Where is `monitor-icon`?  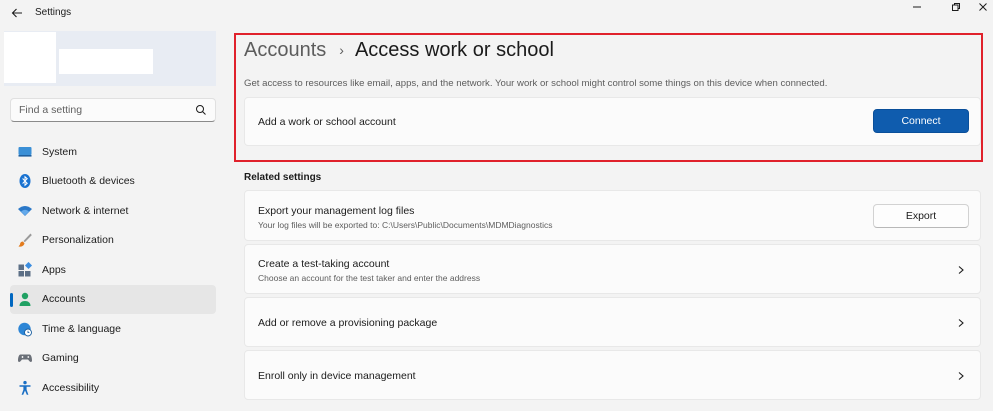 monitor-icon is located at coordinates (25, 152).